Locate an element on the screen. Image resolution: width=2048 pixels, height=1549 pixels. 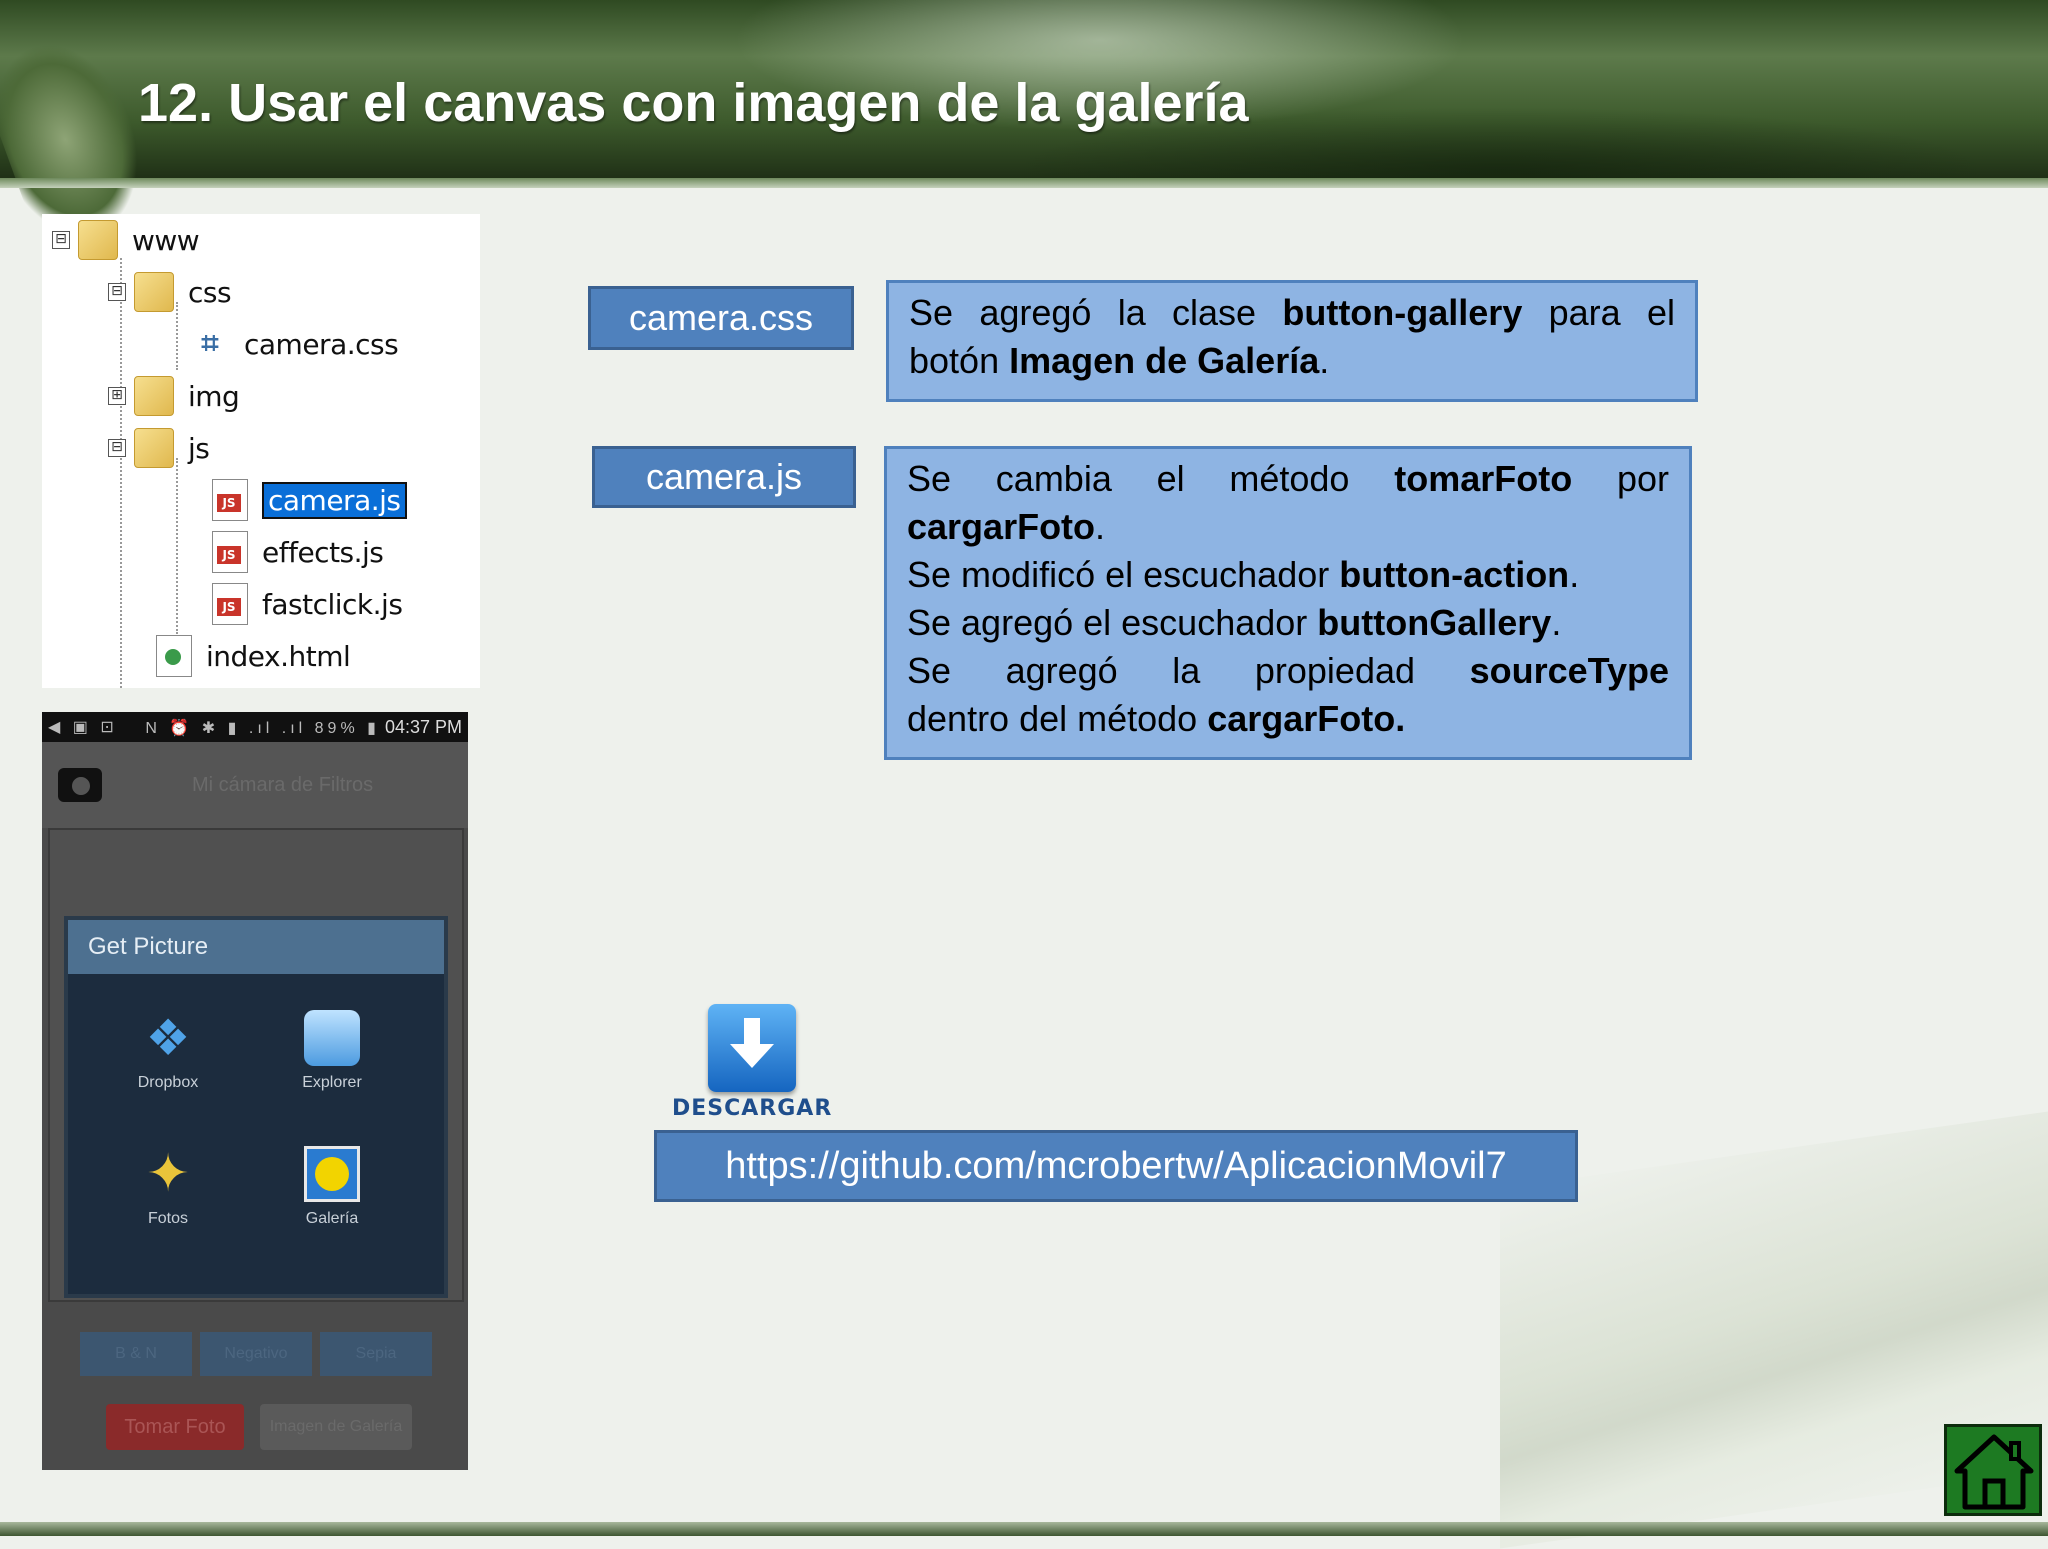
desc-line: Se agregó la propiedad sourceType is located at coordinates (1288, 670).